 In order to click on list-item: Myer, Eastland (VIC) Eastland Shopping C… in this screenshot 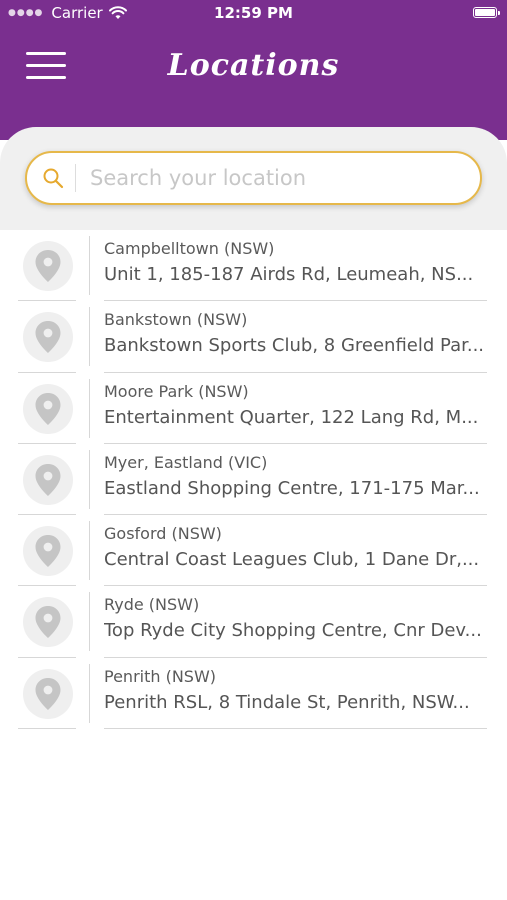, I will do `click(253, 480)`.